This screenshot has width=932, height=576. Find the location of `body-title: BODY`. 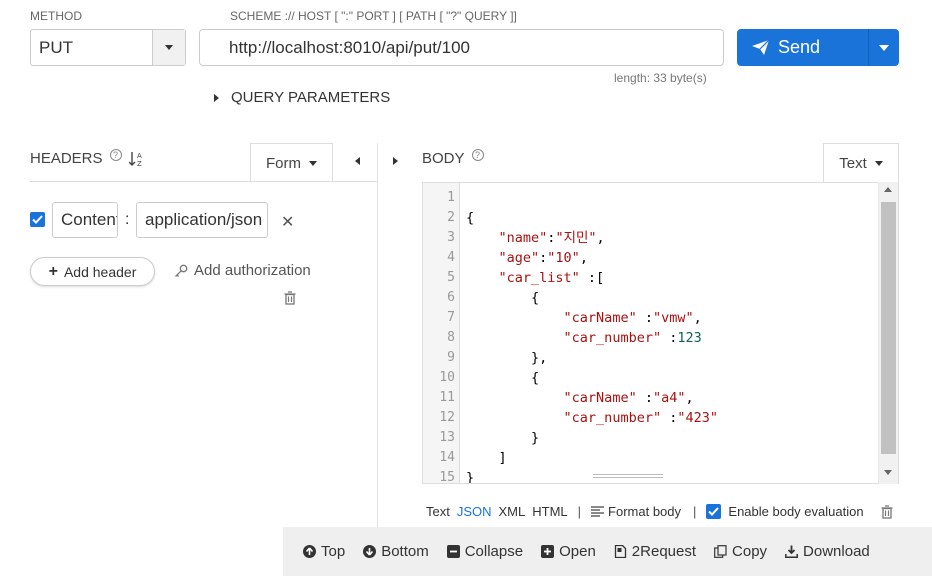

body-title: BODY is located at coordinates (443, 158).